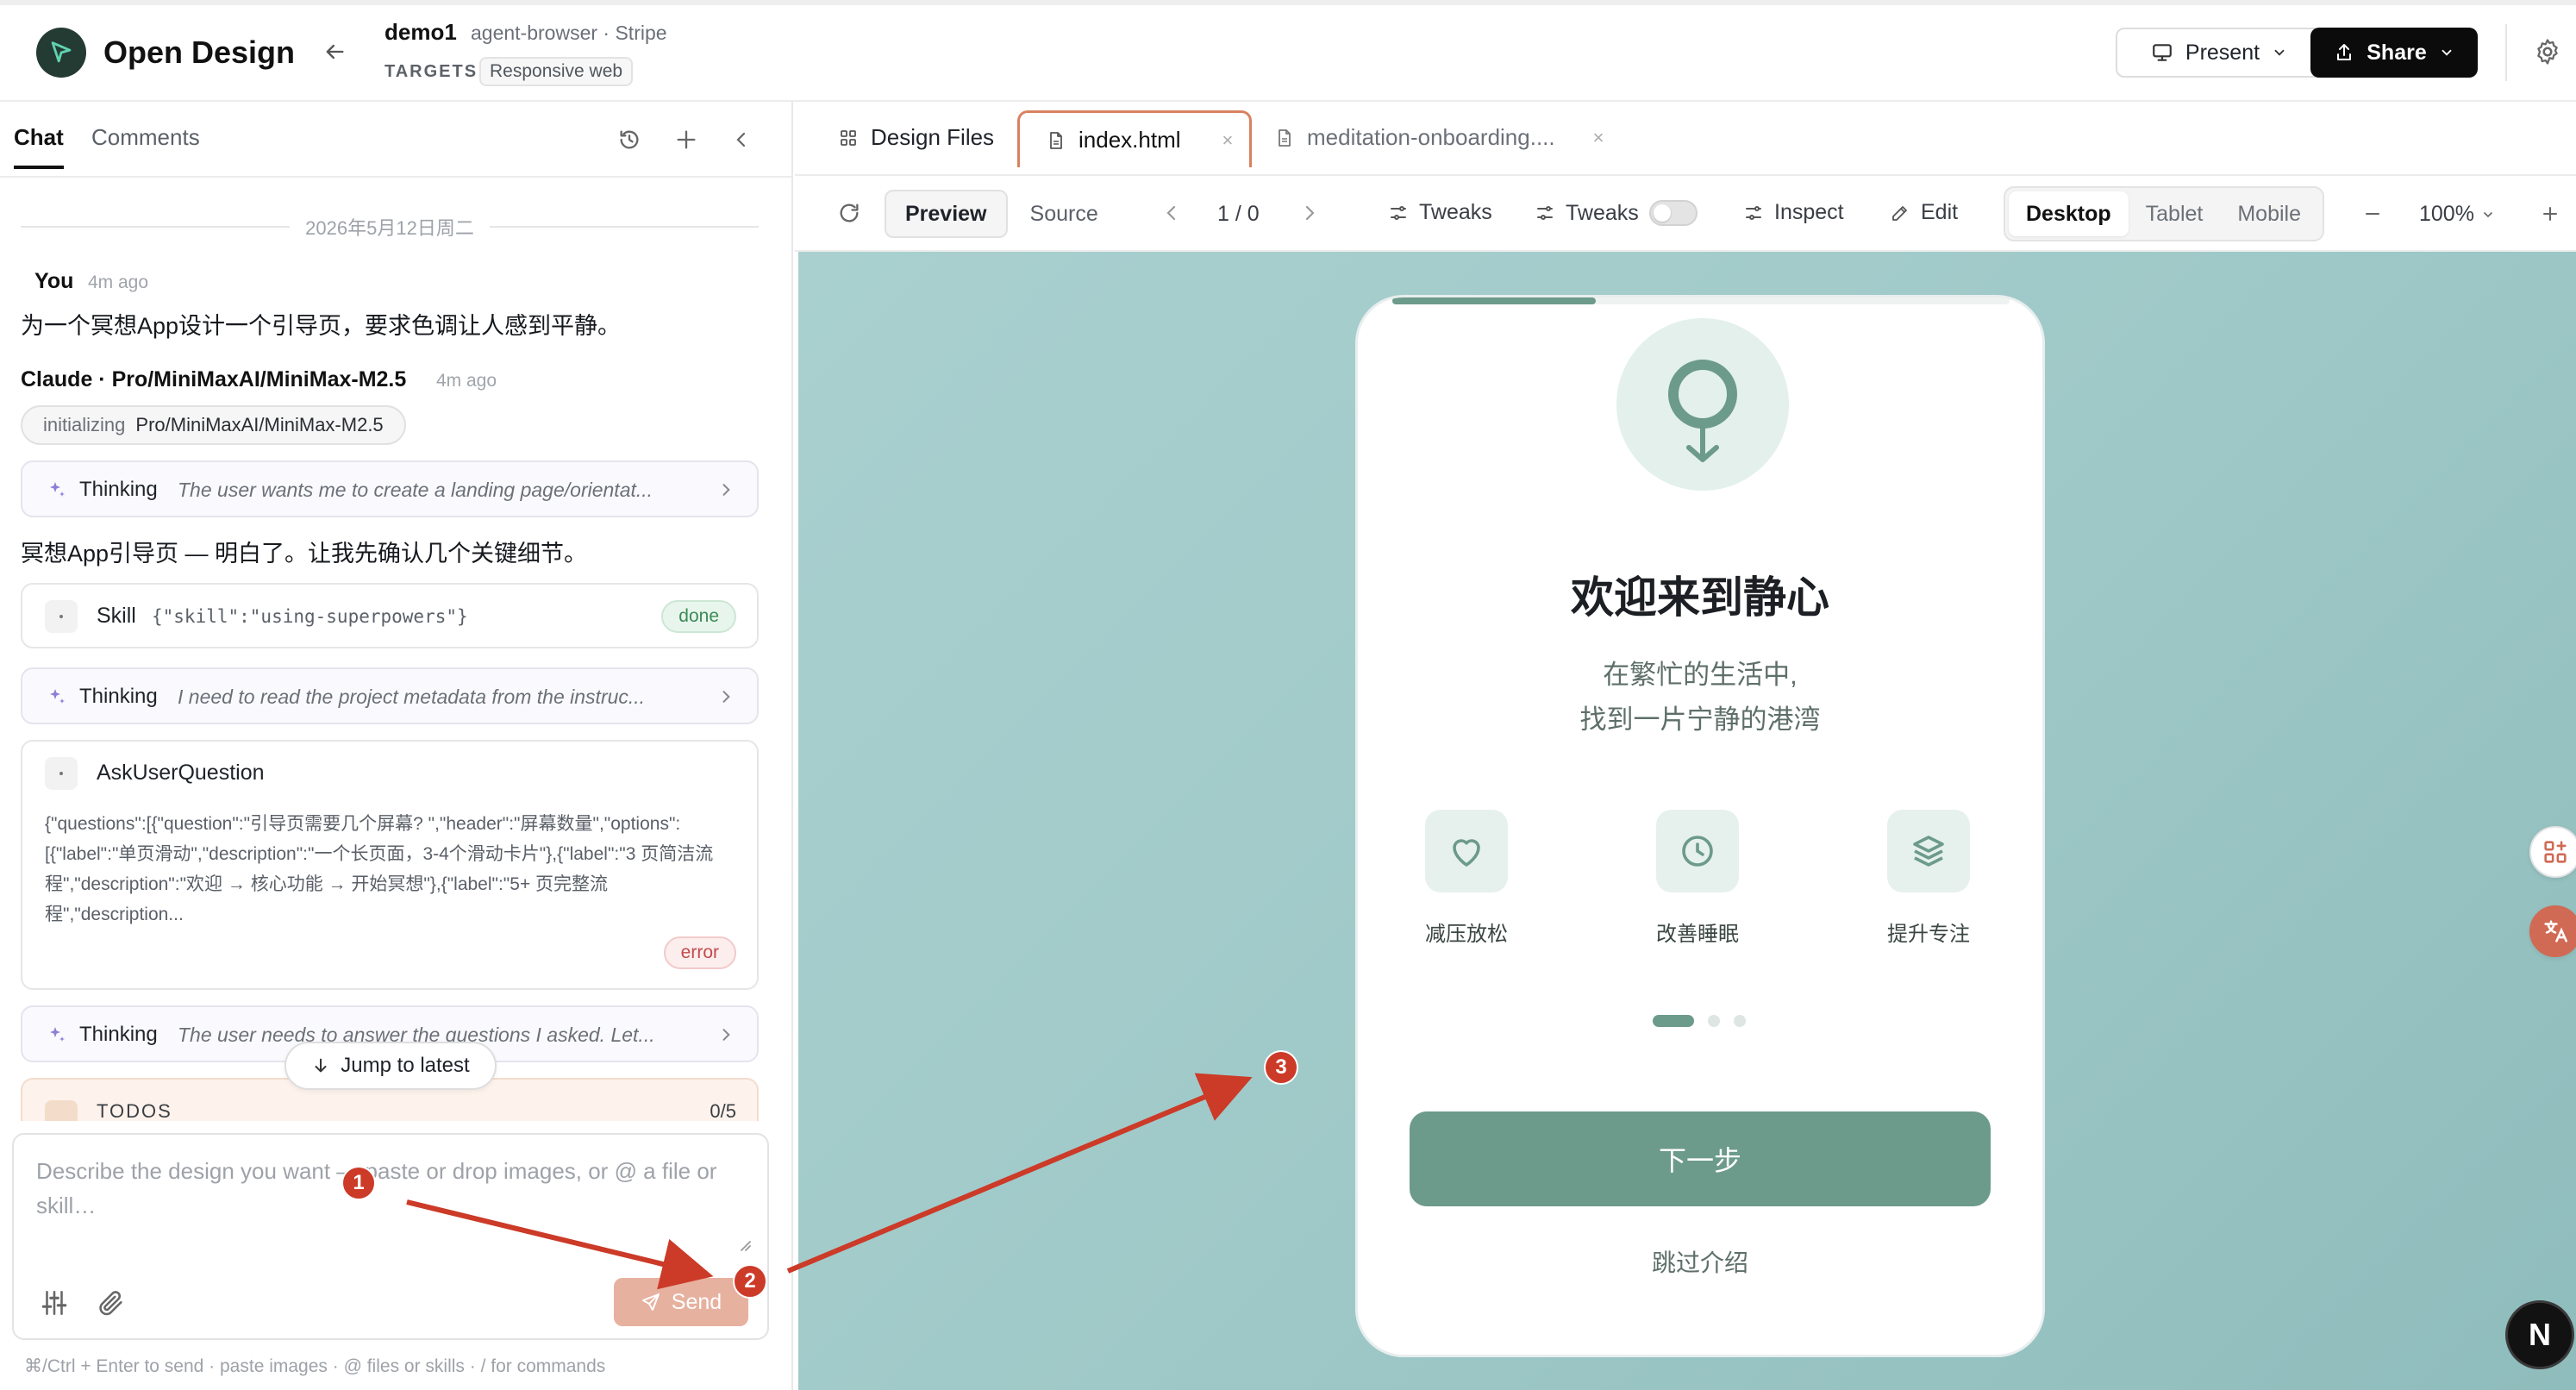 The height and width of the screenshot is (1390, 2576). I want to click on project-meta: agent-browser · Stripe, so click(569, 33).